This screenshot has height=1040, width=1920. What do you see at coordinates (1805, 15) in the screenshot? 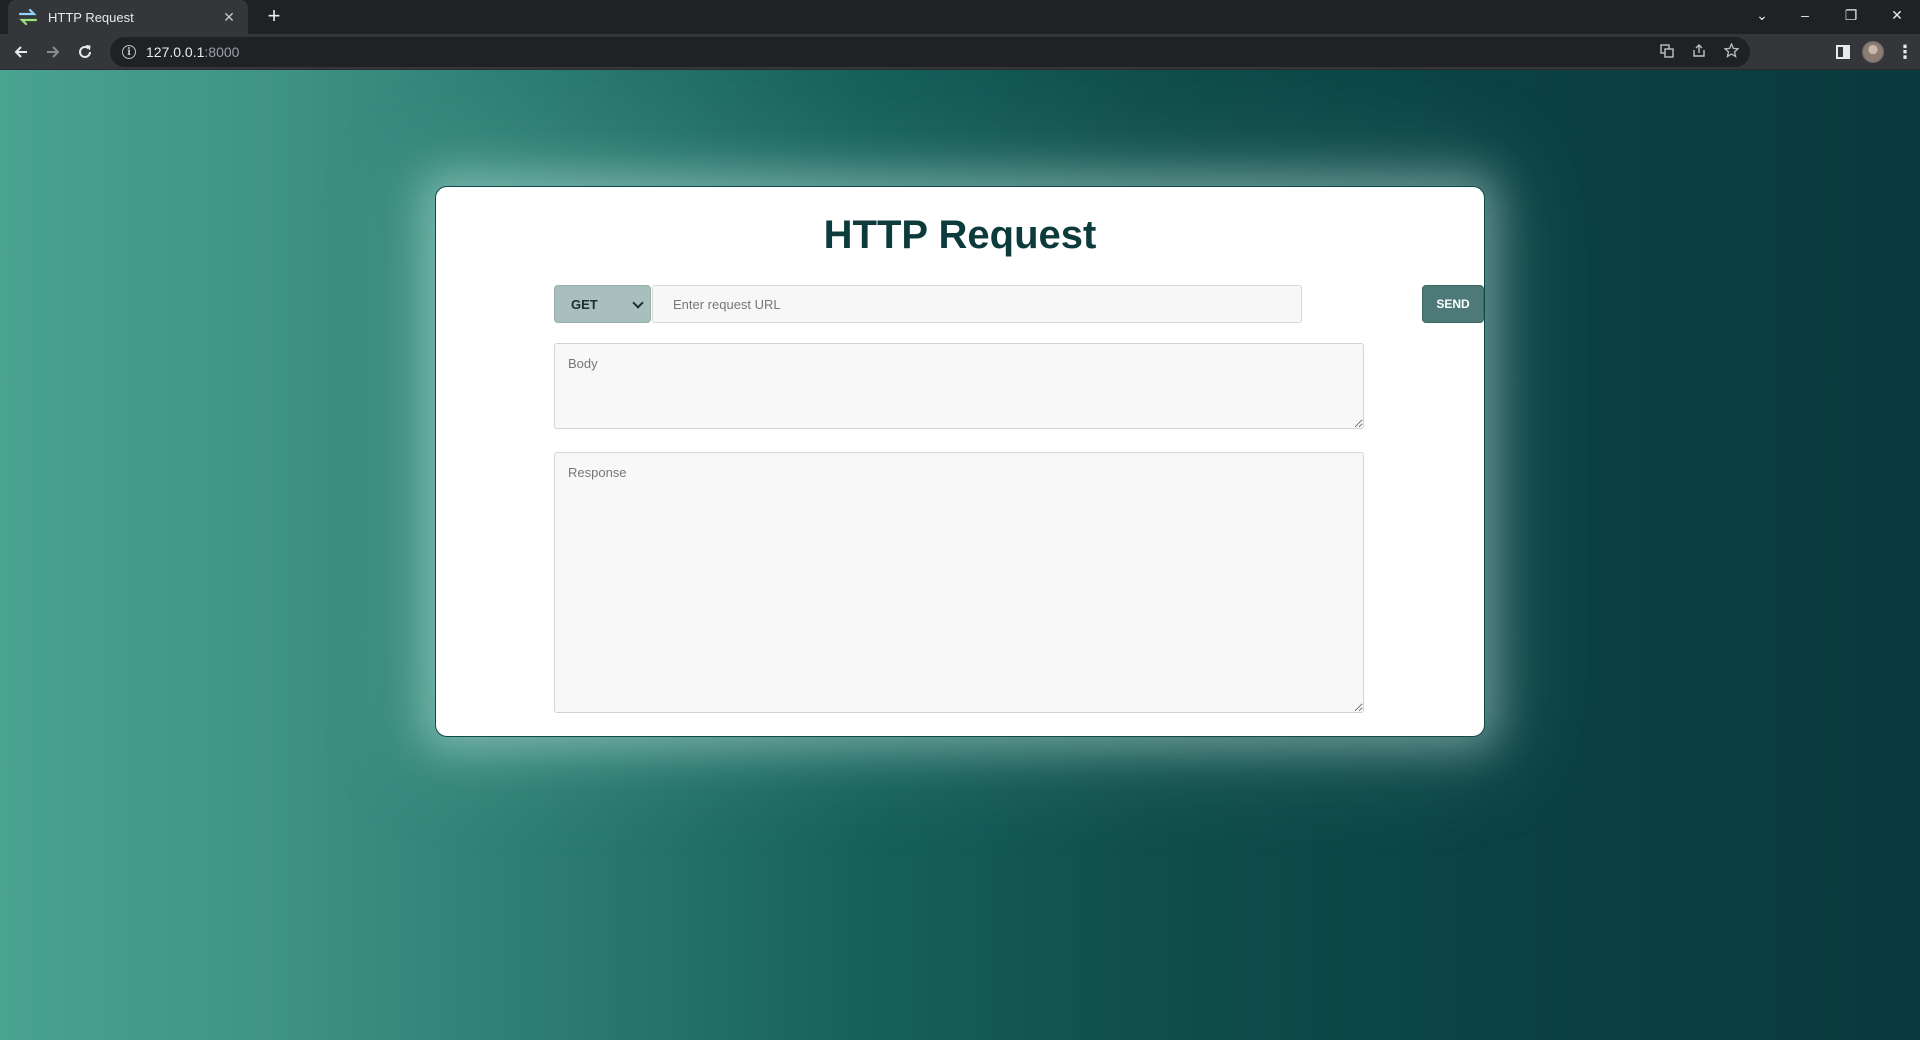
I see `minimize-icon: –` at bounding box center [1805, 15].